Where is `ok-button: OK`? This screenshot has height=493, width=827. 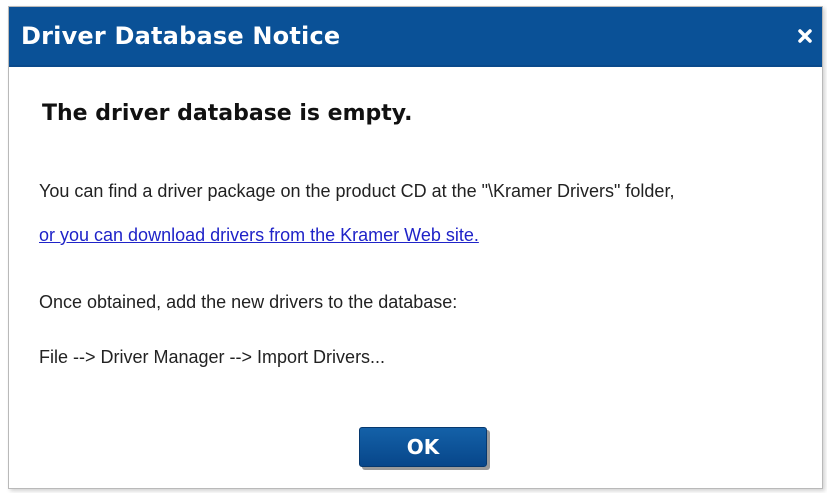 ok-button: OK is located at coordinates (423, 447).